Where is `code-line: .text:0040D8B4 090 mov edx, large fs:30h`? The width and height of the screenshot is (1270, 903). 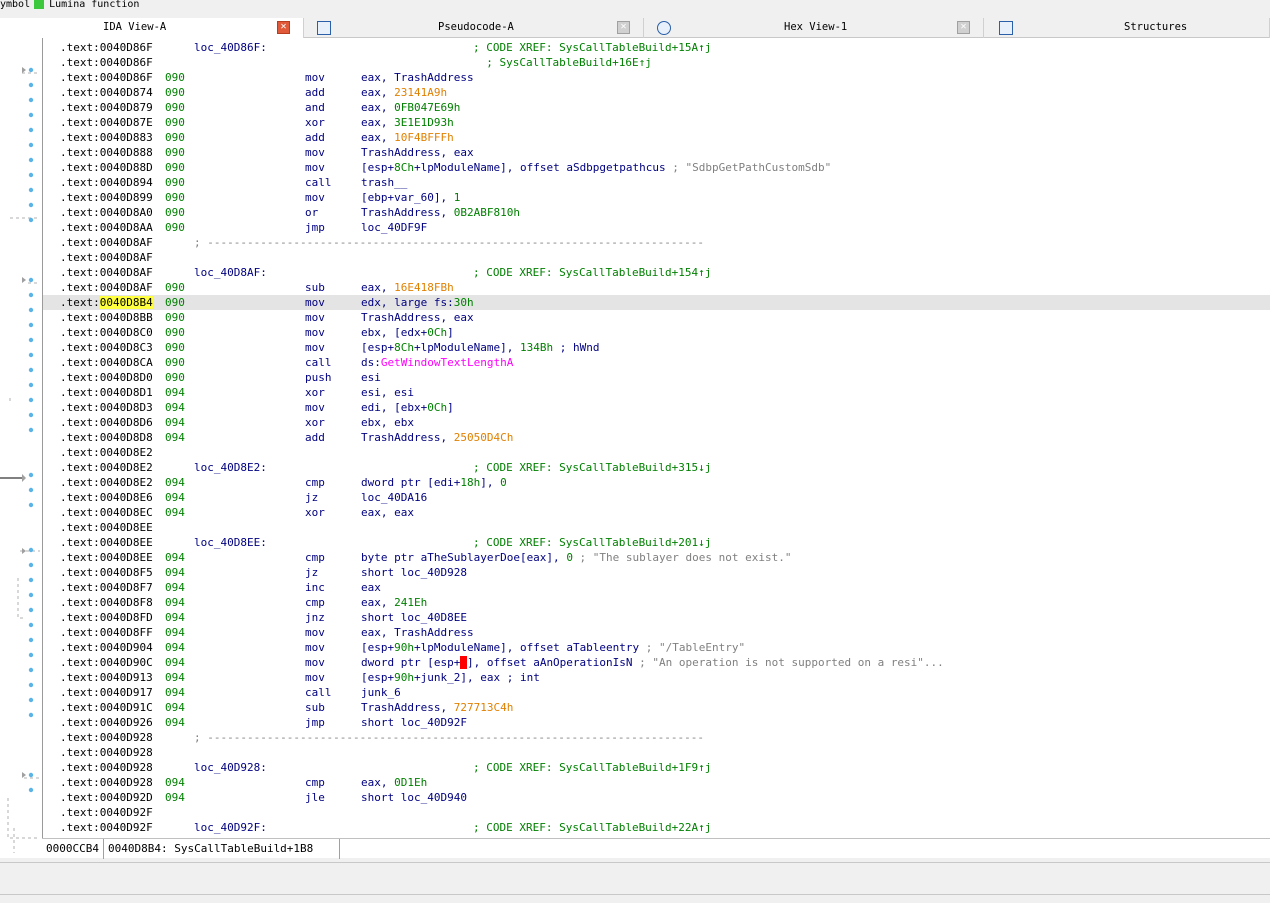
code-line: .text:0040D8B4 090 mov edx, large fs:30h is located at coordinates (656, 302).